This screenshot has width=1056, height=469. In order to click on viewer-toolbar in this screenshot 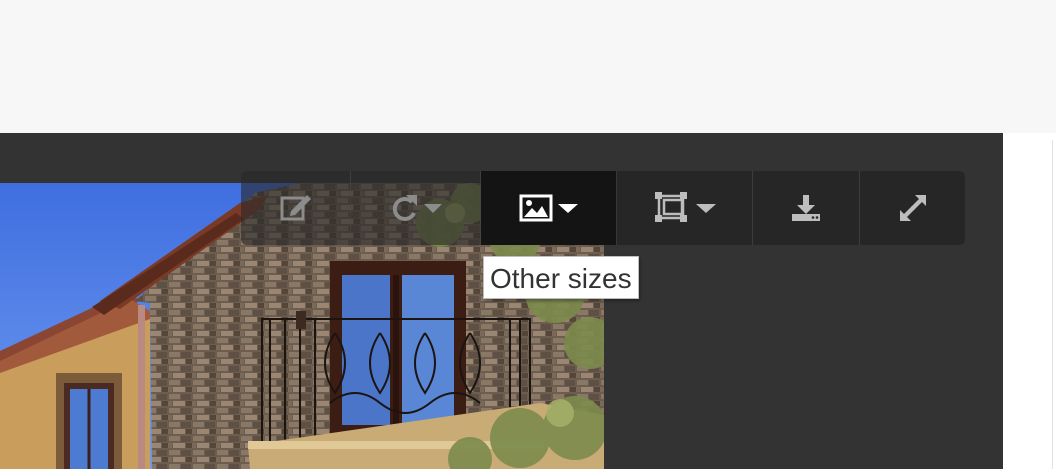, I will do `click(603, 208)`.